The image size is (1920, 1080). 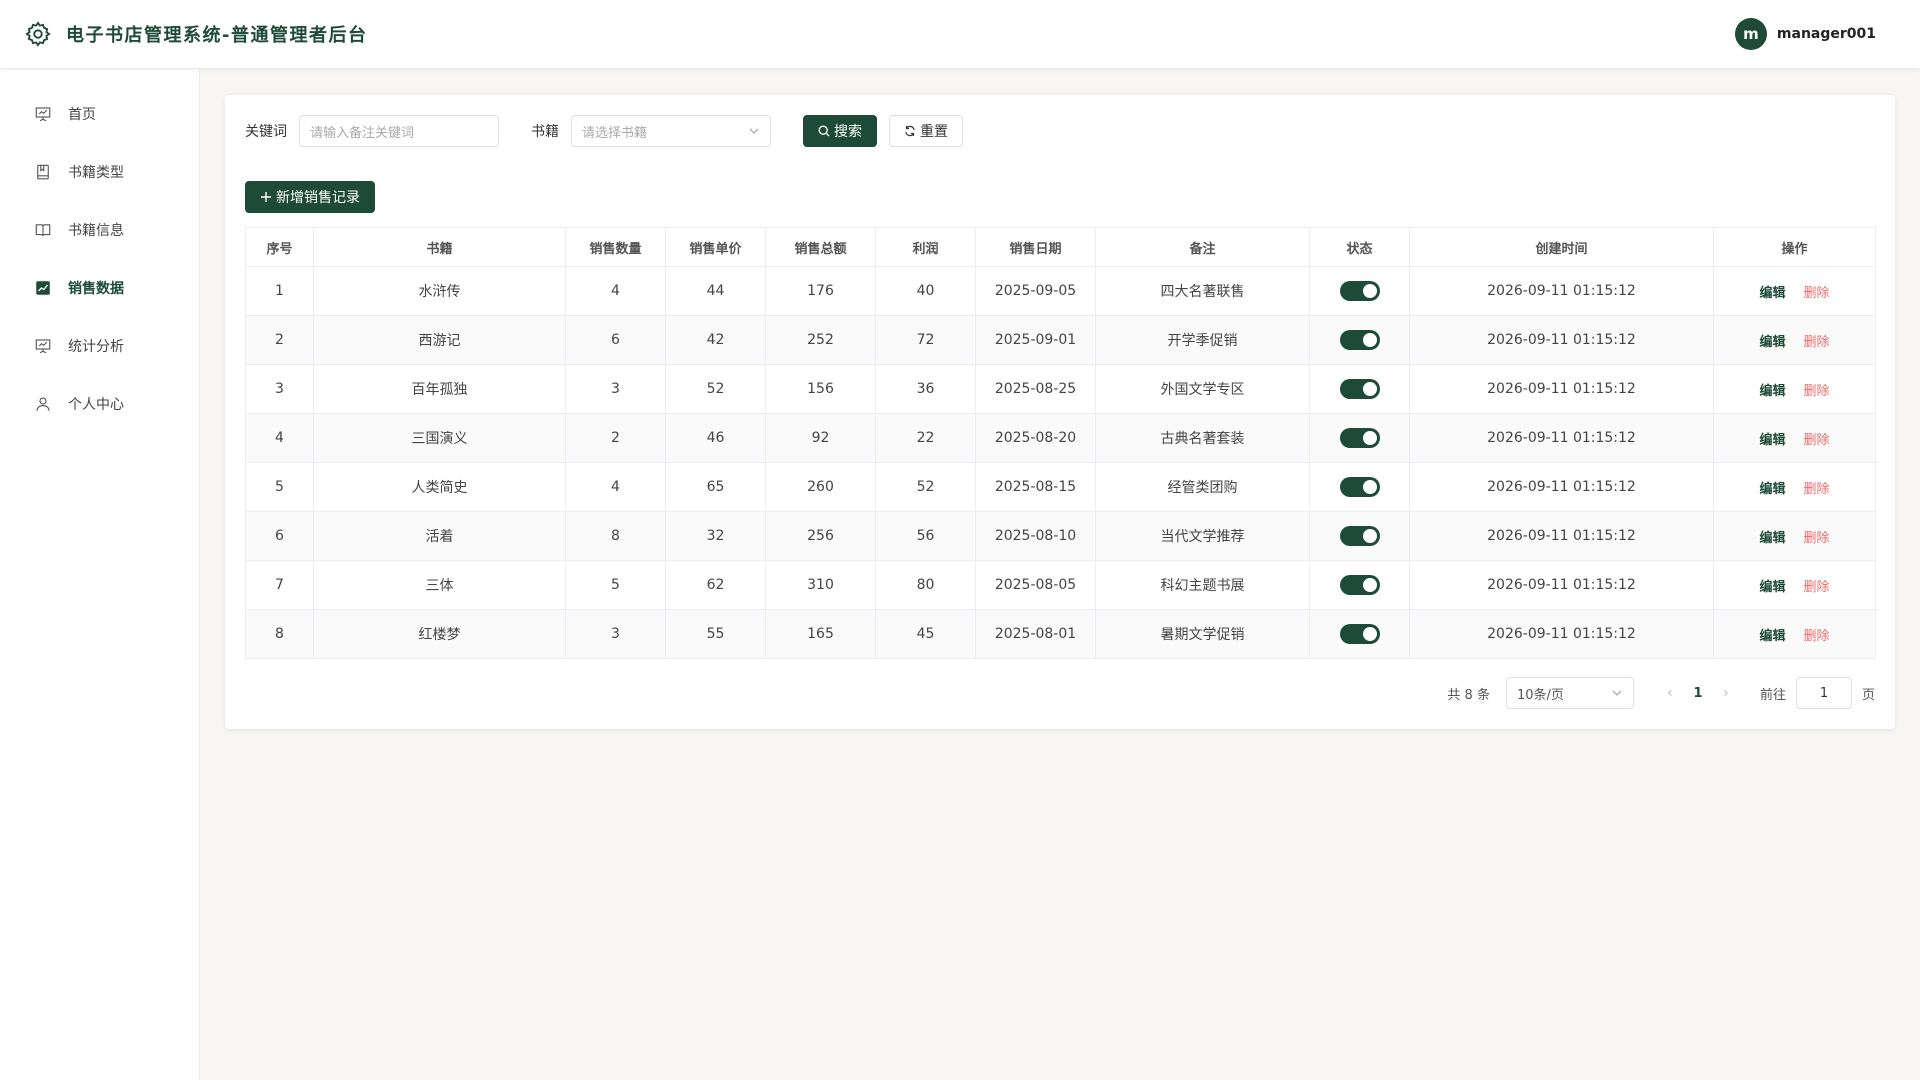 What do you see at coordinates (100, 574) in the screenshot?
I see `sidebar: 首页 书籍类型 书籍信息 销售数据 统计分析 个人中心` at bounding box center [100, 574].